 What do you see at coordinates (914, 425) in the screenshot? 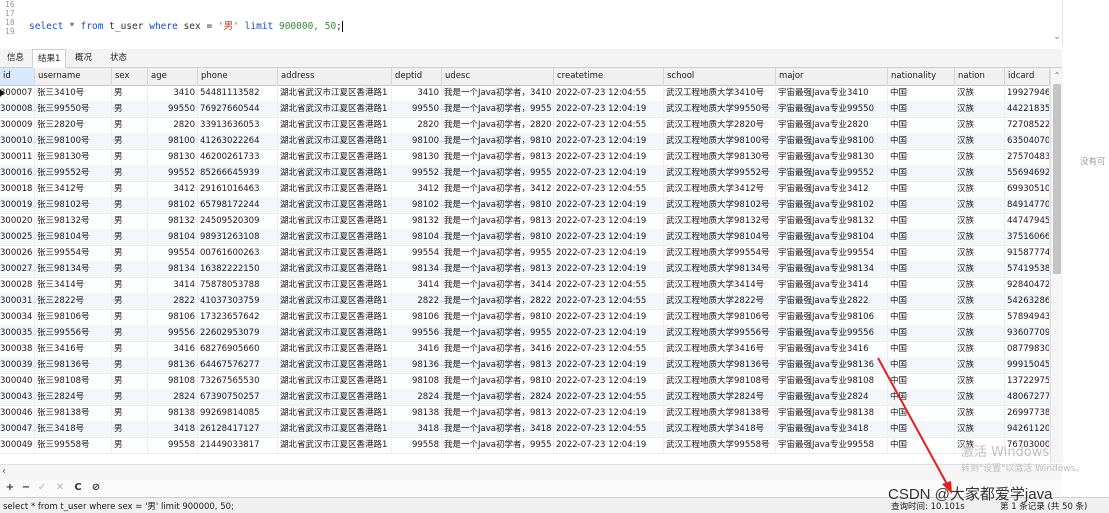
I see `red-arrow-annotation` at bounding box center [914, 425].